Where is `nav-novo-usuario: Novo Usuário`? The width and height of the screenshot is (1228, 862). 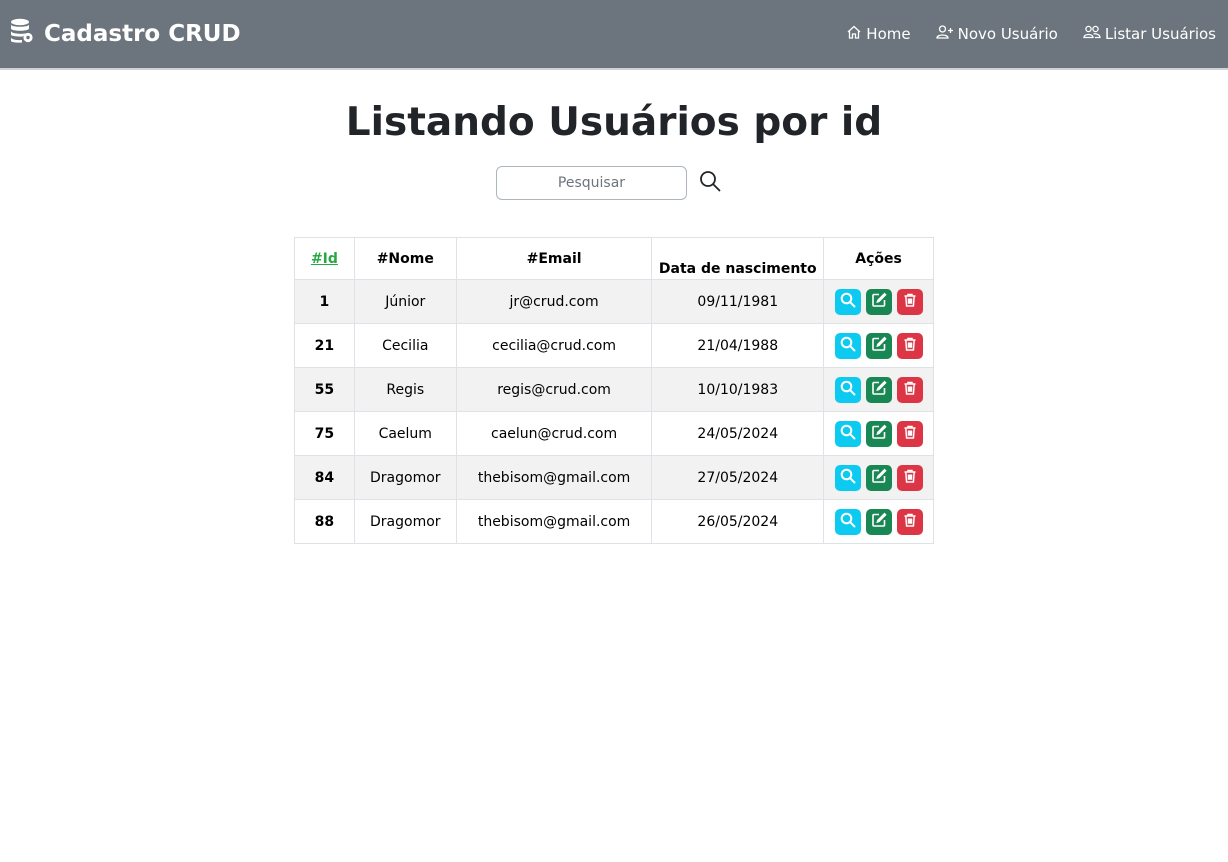 nav-novo-usuario: Novo Usuário is located at coordinates (996, 34).